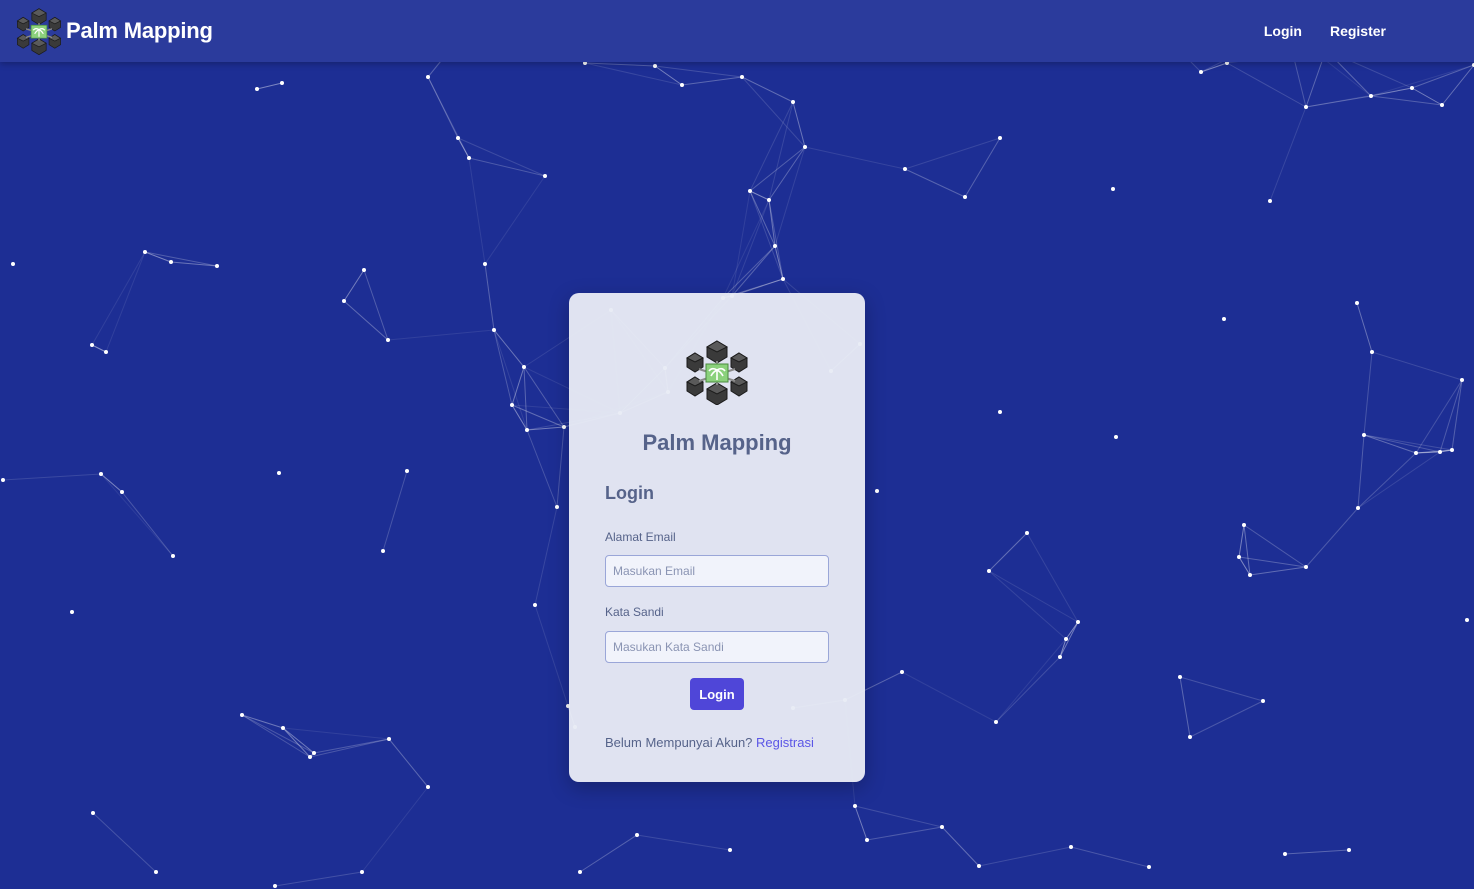 This screenshot has width=1474, height=889. I want to click on register-prompt: Belum Mempunyai Akun? Registrasi, so click(720, 742).